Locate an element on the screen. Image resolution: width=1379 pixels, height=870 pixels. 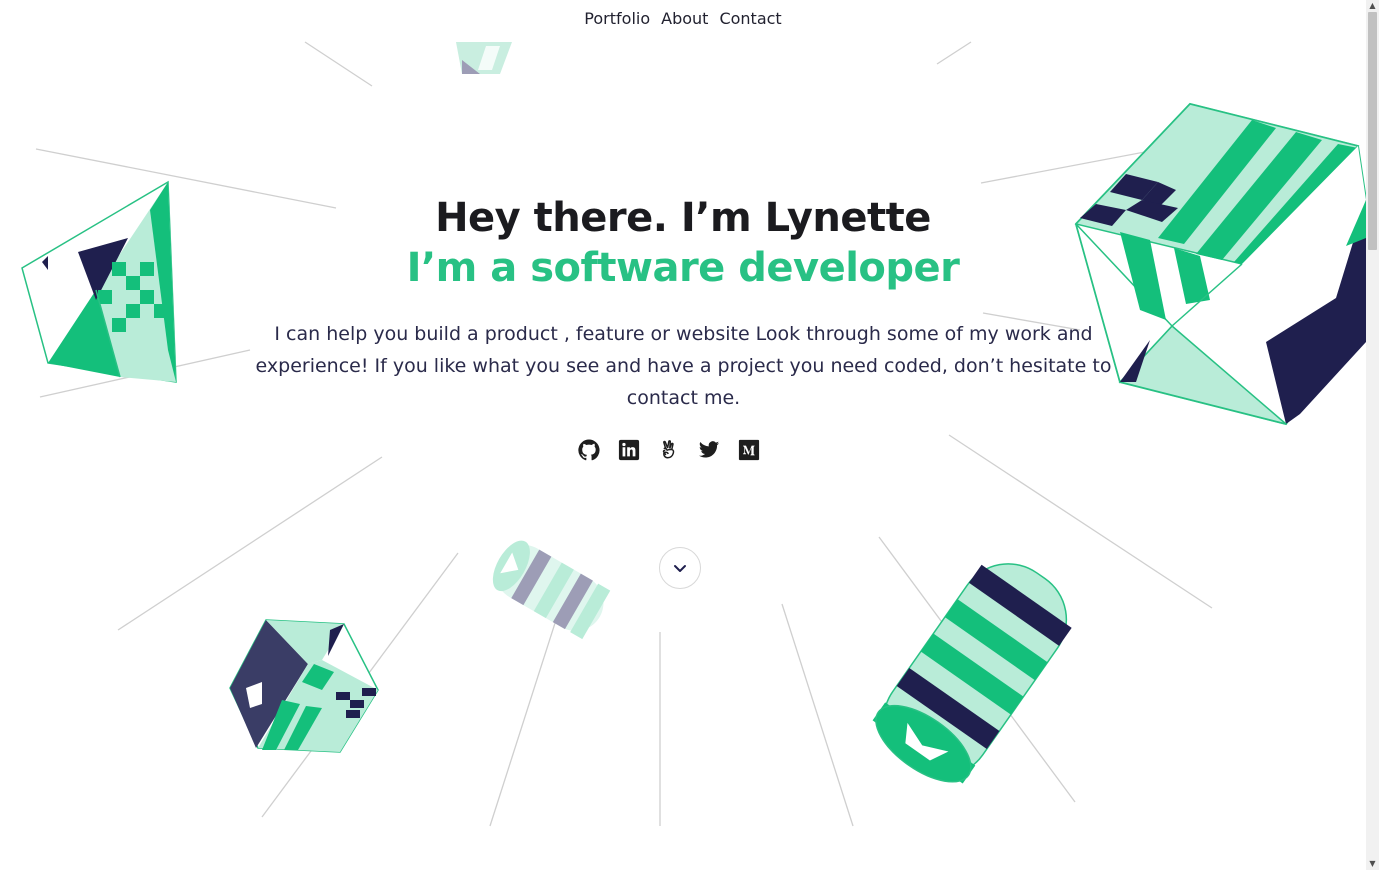
top-cube-shape is located at coordinates (484, 58).